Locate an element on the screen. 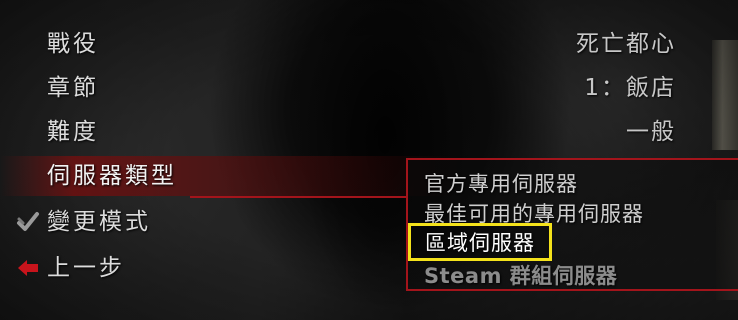 The width and height of the screenshot is (738, 320). option-official-dedicated: 官方專用伺服器 is located at coordinates (501, 183).